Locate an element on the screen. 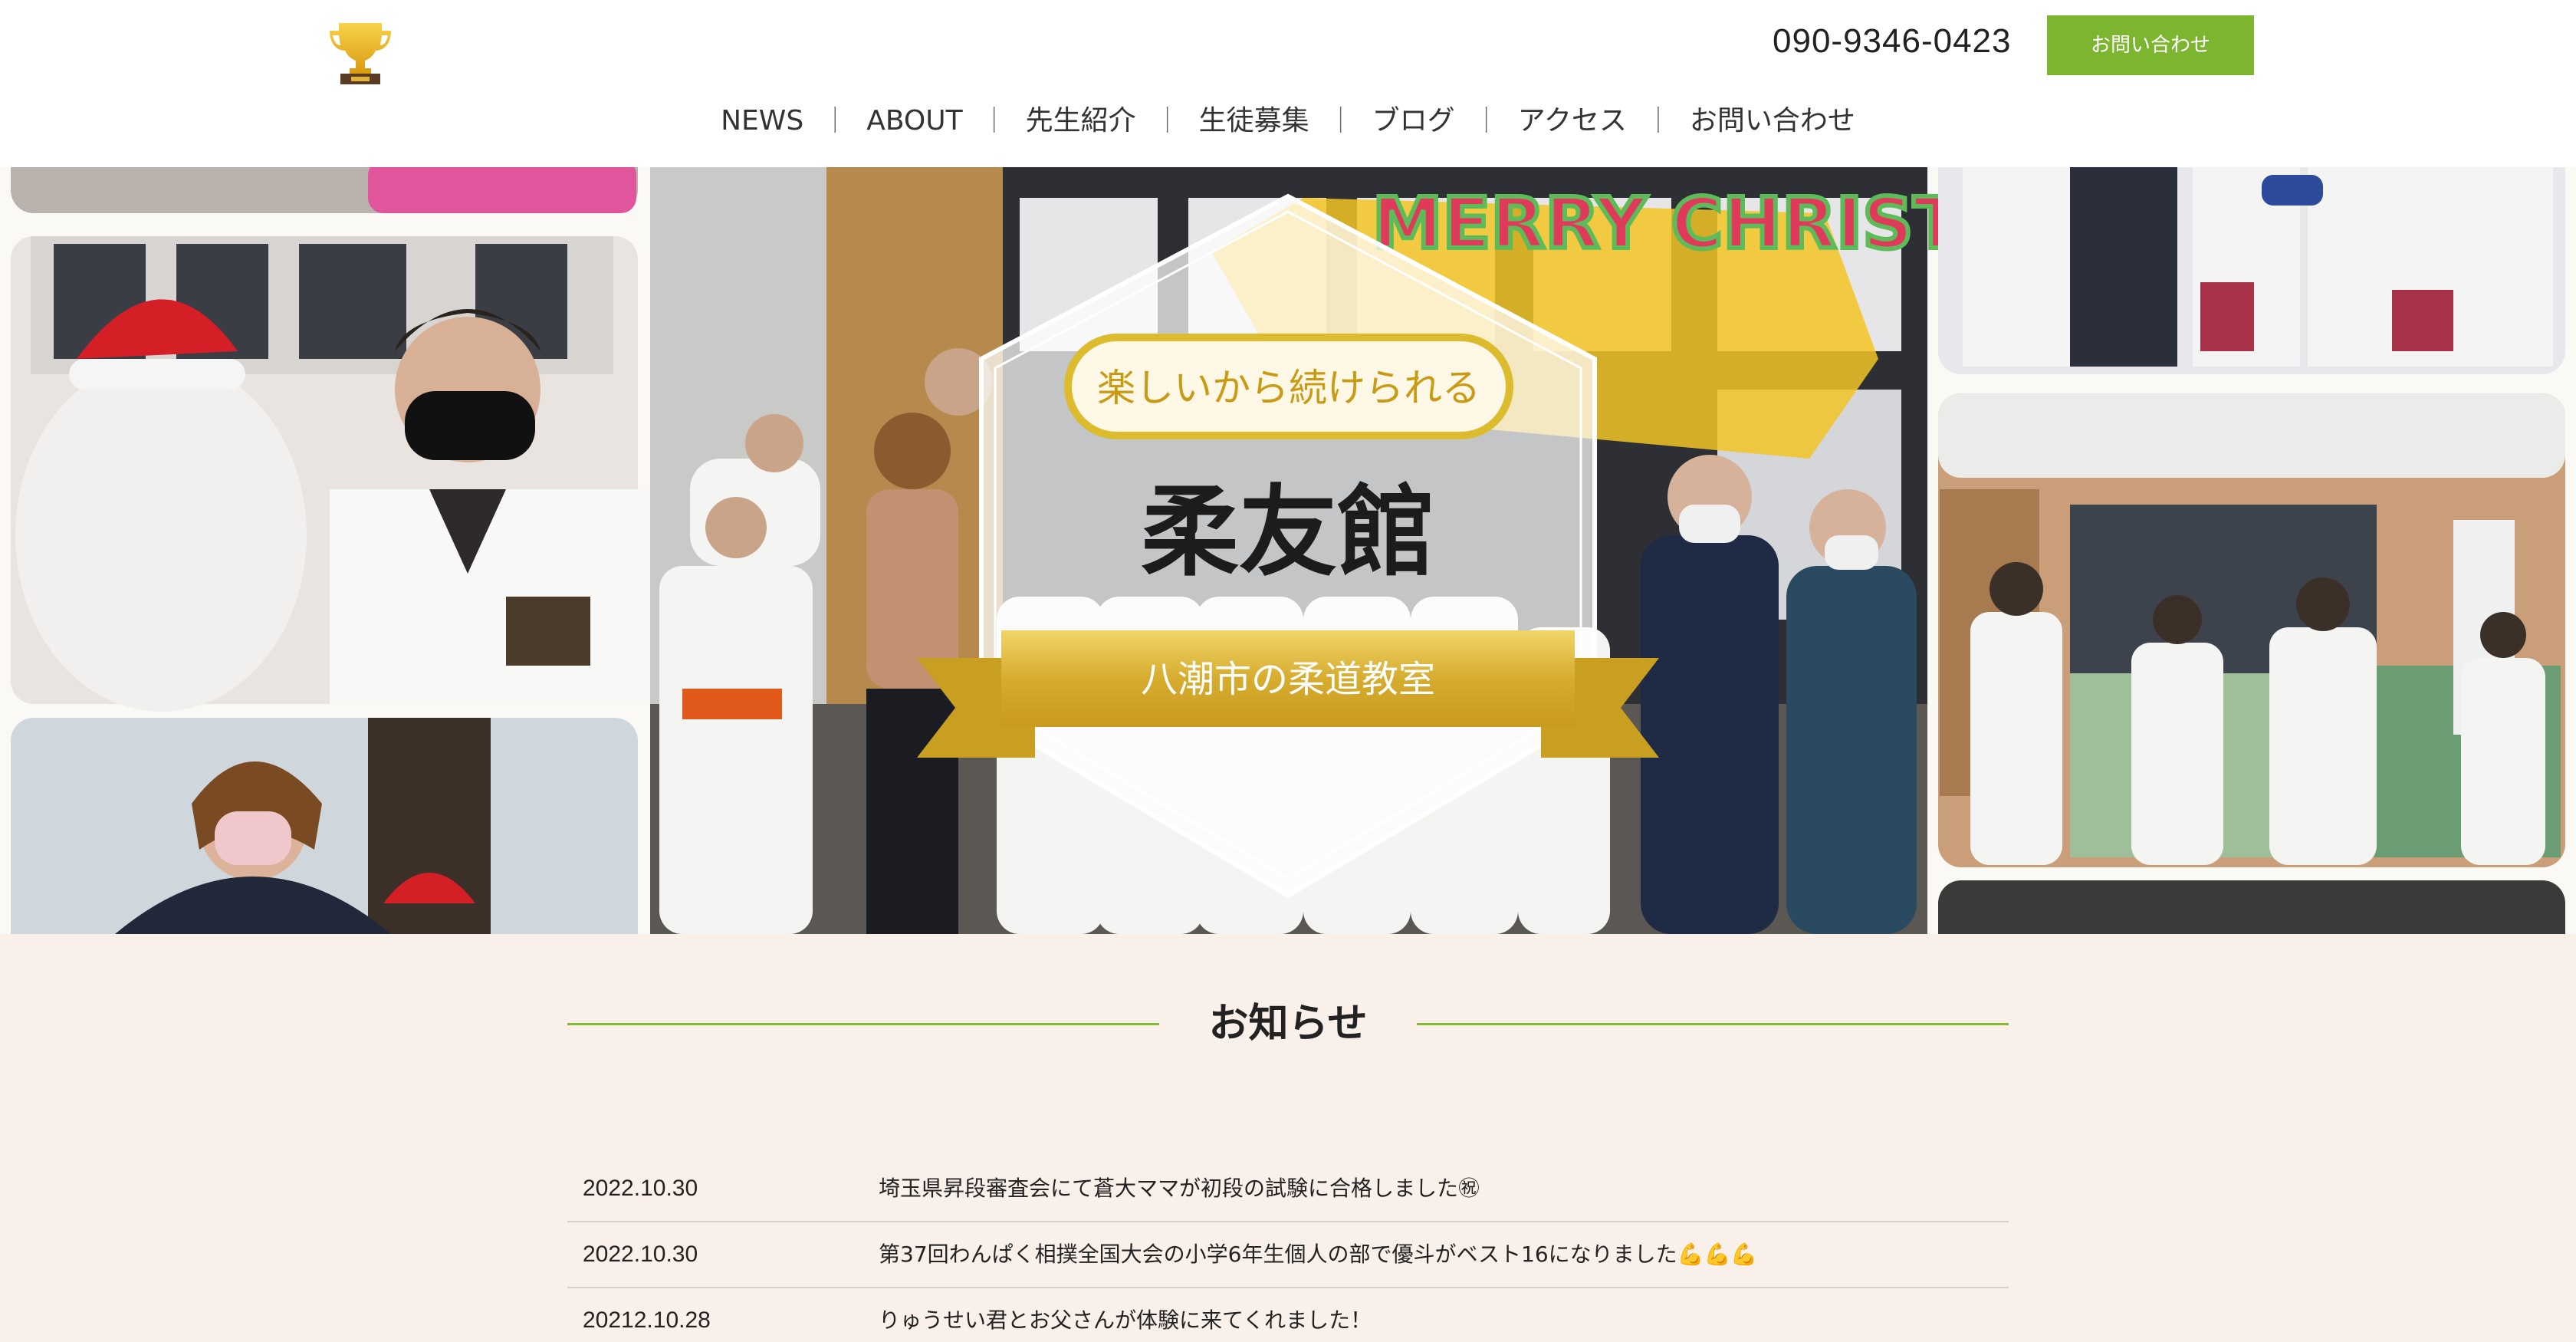  news-link: りゅうせい君とお父さんが体験に来てくれました！ is located at coordinates (1125, 1315).